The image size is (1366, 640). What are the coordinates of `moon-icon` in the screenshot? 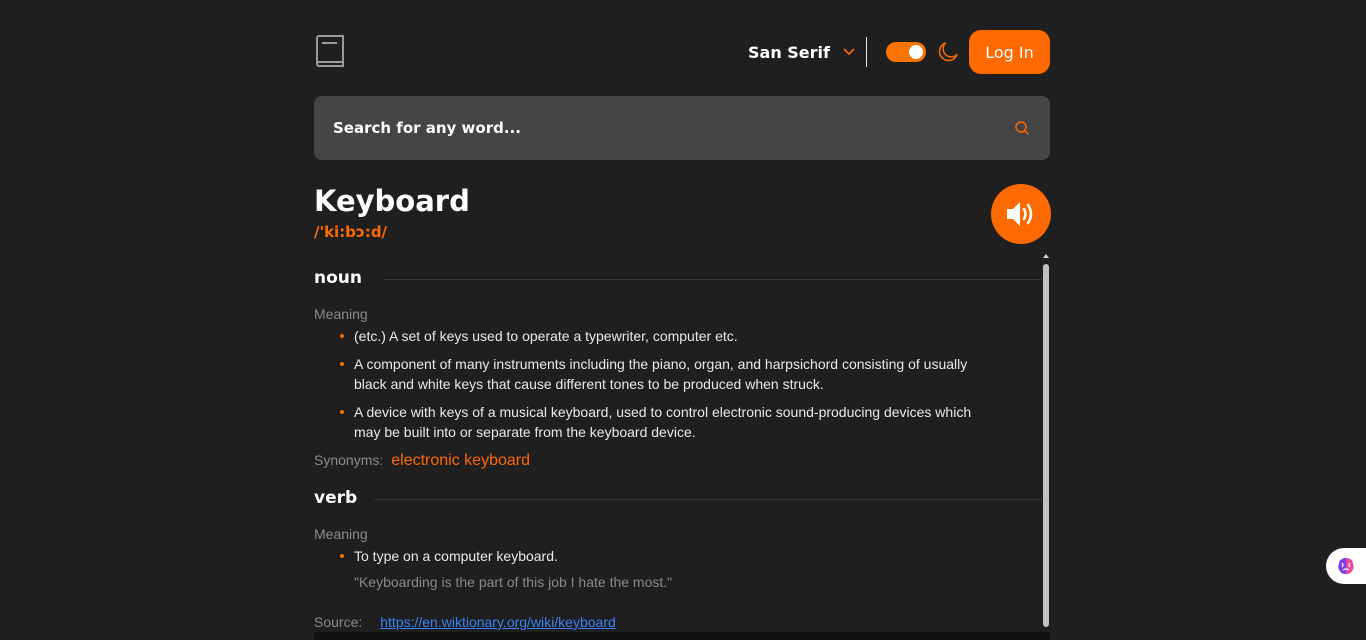 It's located at (948, 52).